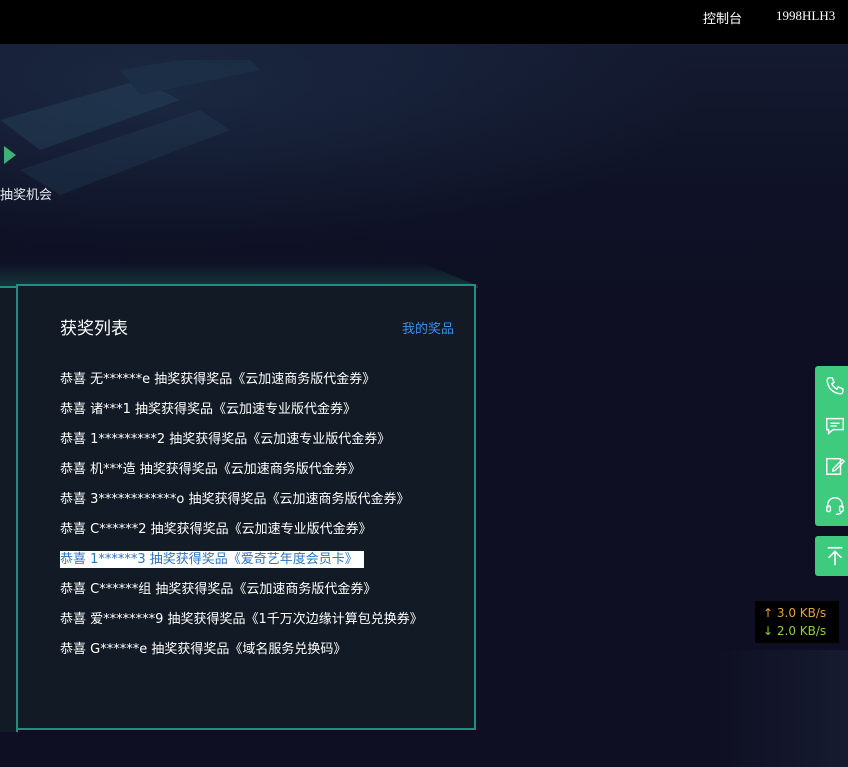 This screenshot has width=848, height=767. What do you see at coordinates (795, 631) in the screenshot?
I see `download-speed: ↓ 2.0 KB/s` at bounding box center [795, 631].